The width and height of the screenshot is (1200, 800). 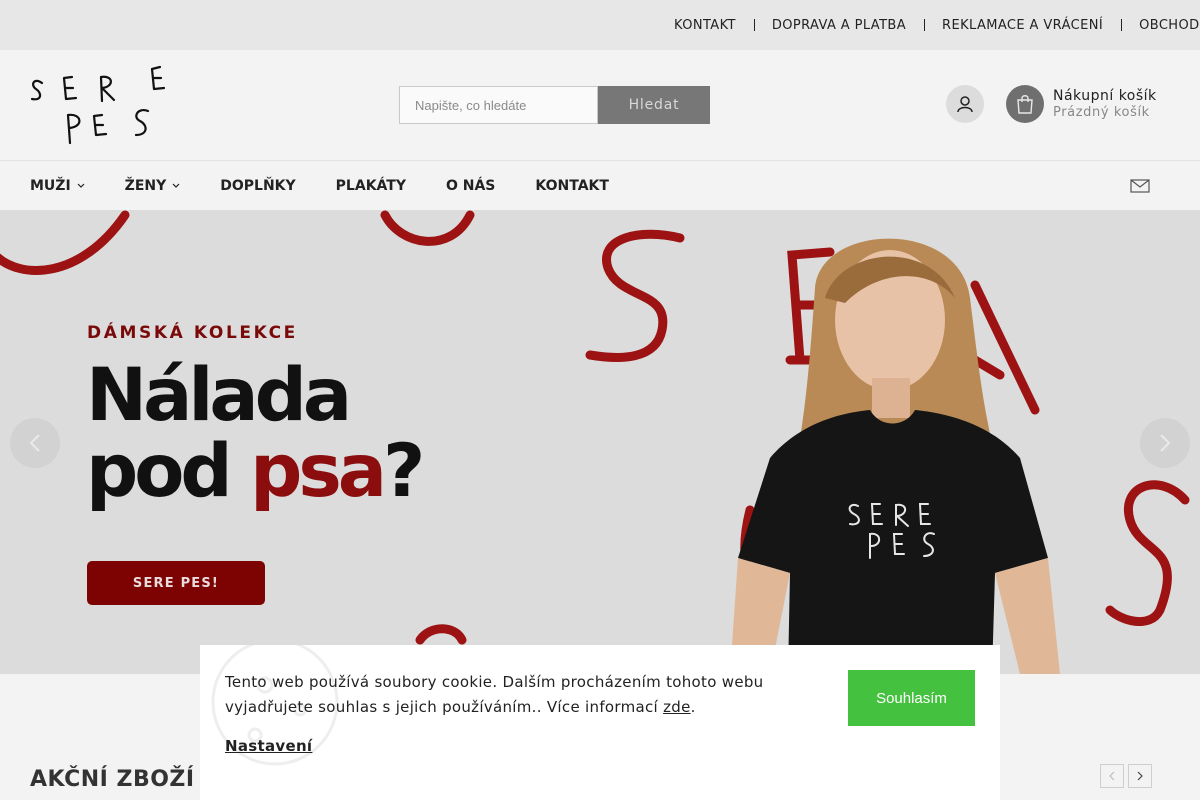 What do you see at coordinates (371, 186) in the screenshot?
I see `nav-item-plakaty: PLAKÁTY` at bounding box center [371, 186].